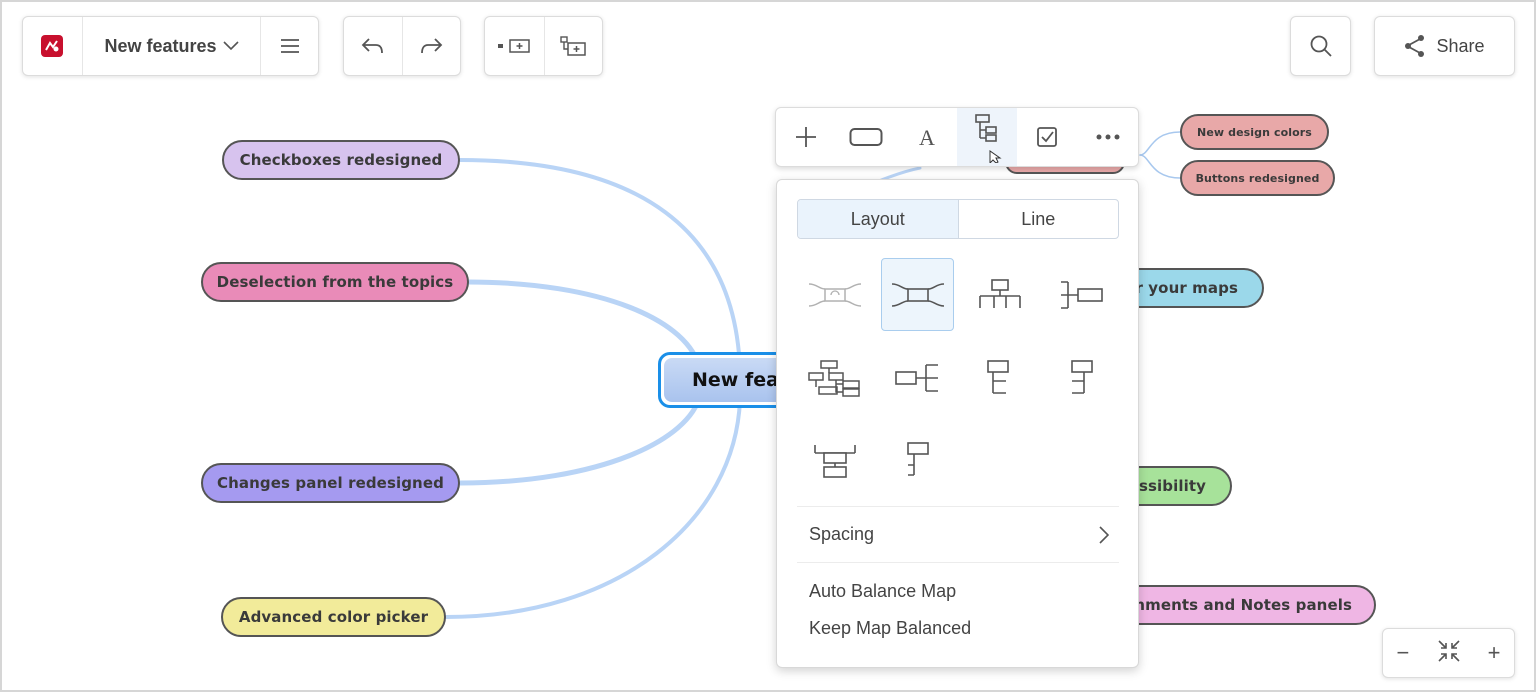  I want to click on svg-text: A, so click(927, 137).